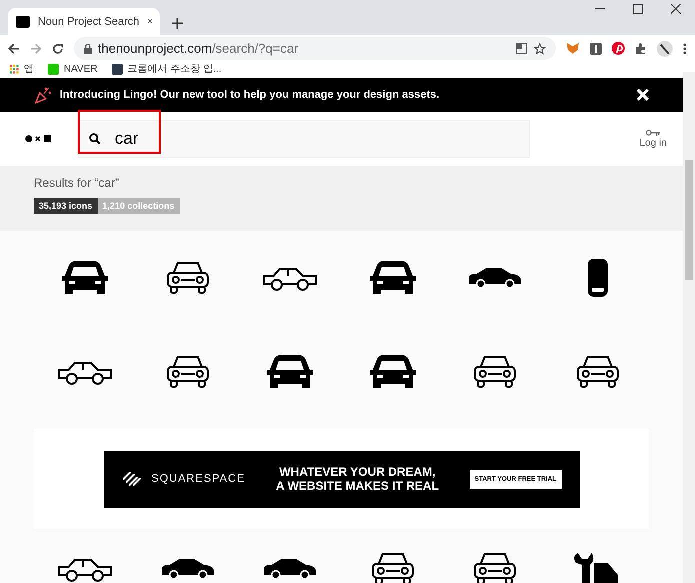  I want to click on lock-icon, so click(88, 49).